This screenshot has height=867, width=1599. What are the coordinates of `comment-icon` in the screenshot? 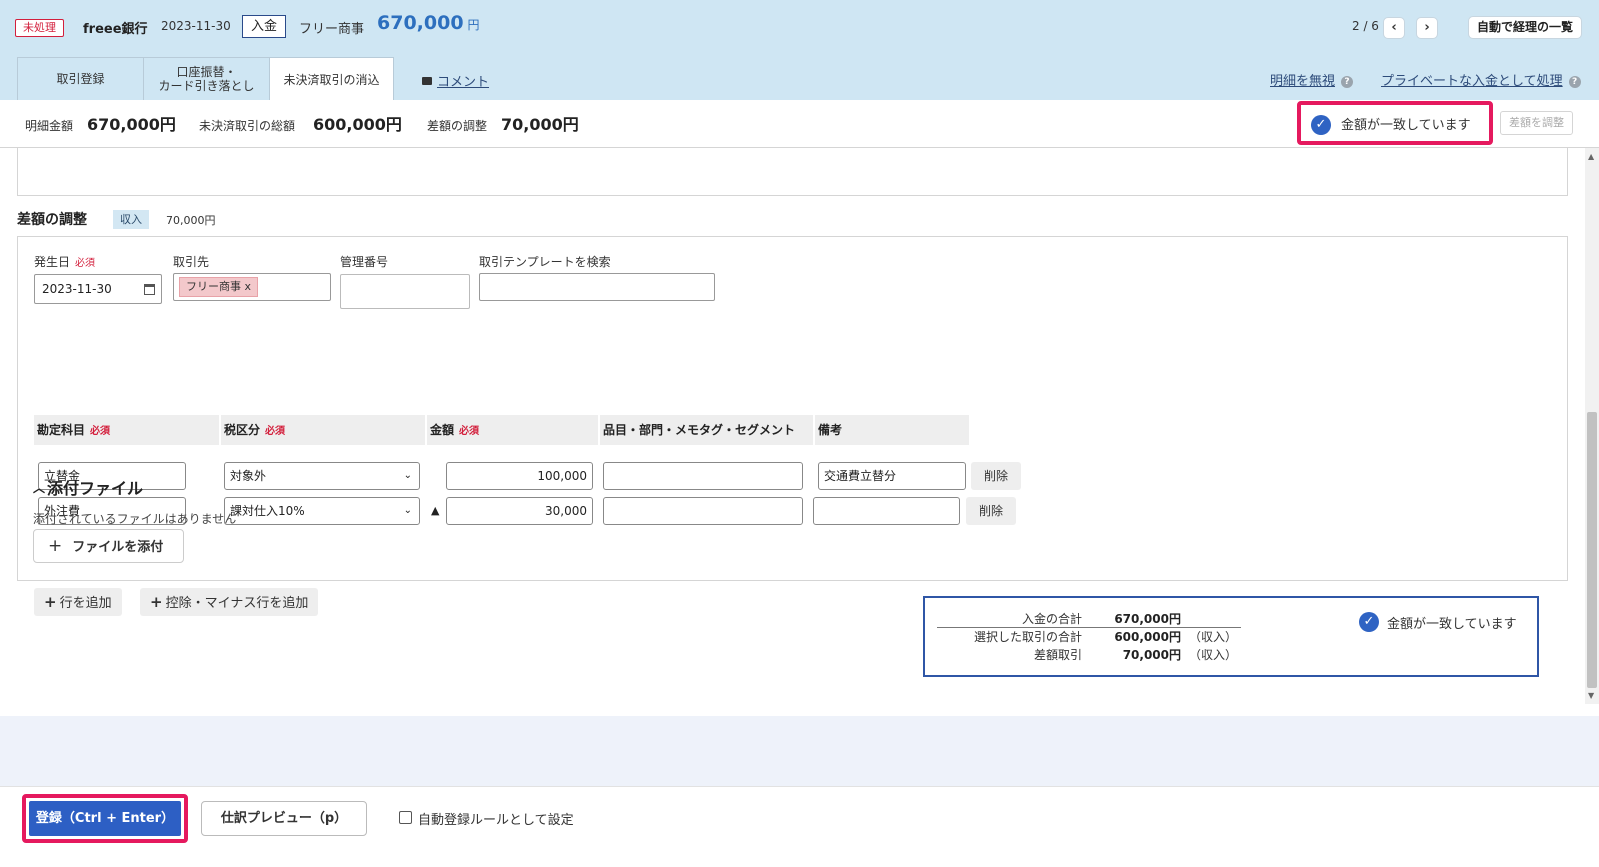 It's located at (427, 81).